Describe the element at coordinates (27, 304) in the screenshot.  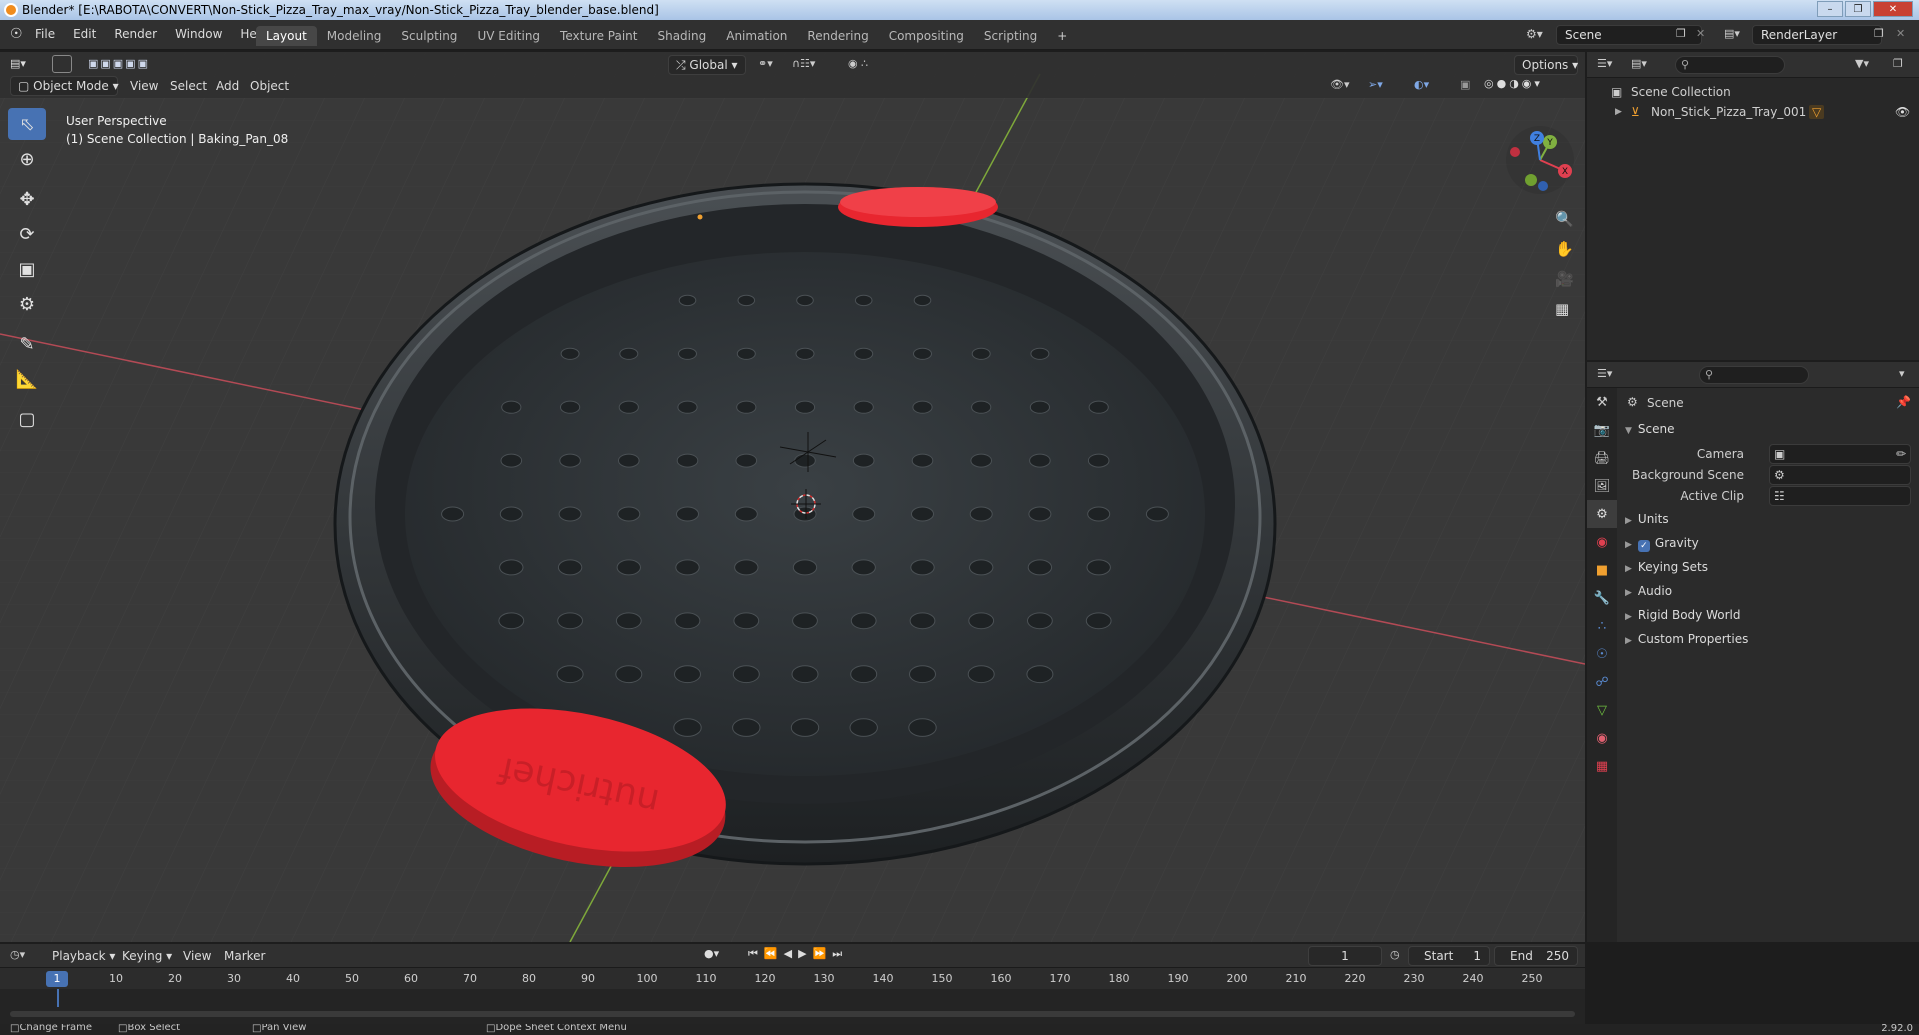
I see `transform-tool-icon: ⚙` at that location.